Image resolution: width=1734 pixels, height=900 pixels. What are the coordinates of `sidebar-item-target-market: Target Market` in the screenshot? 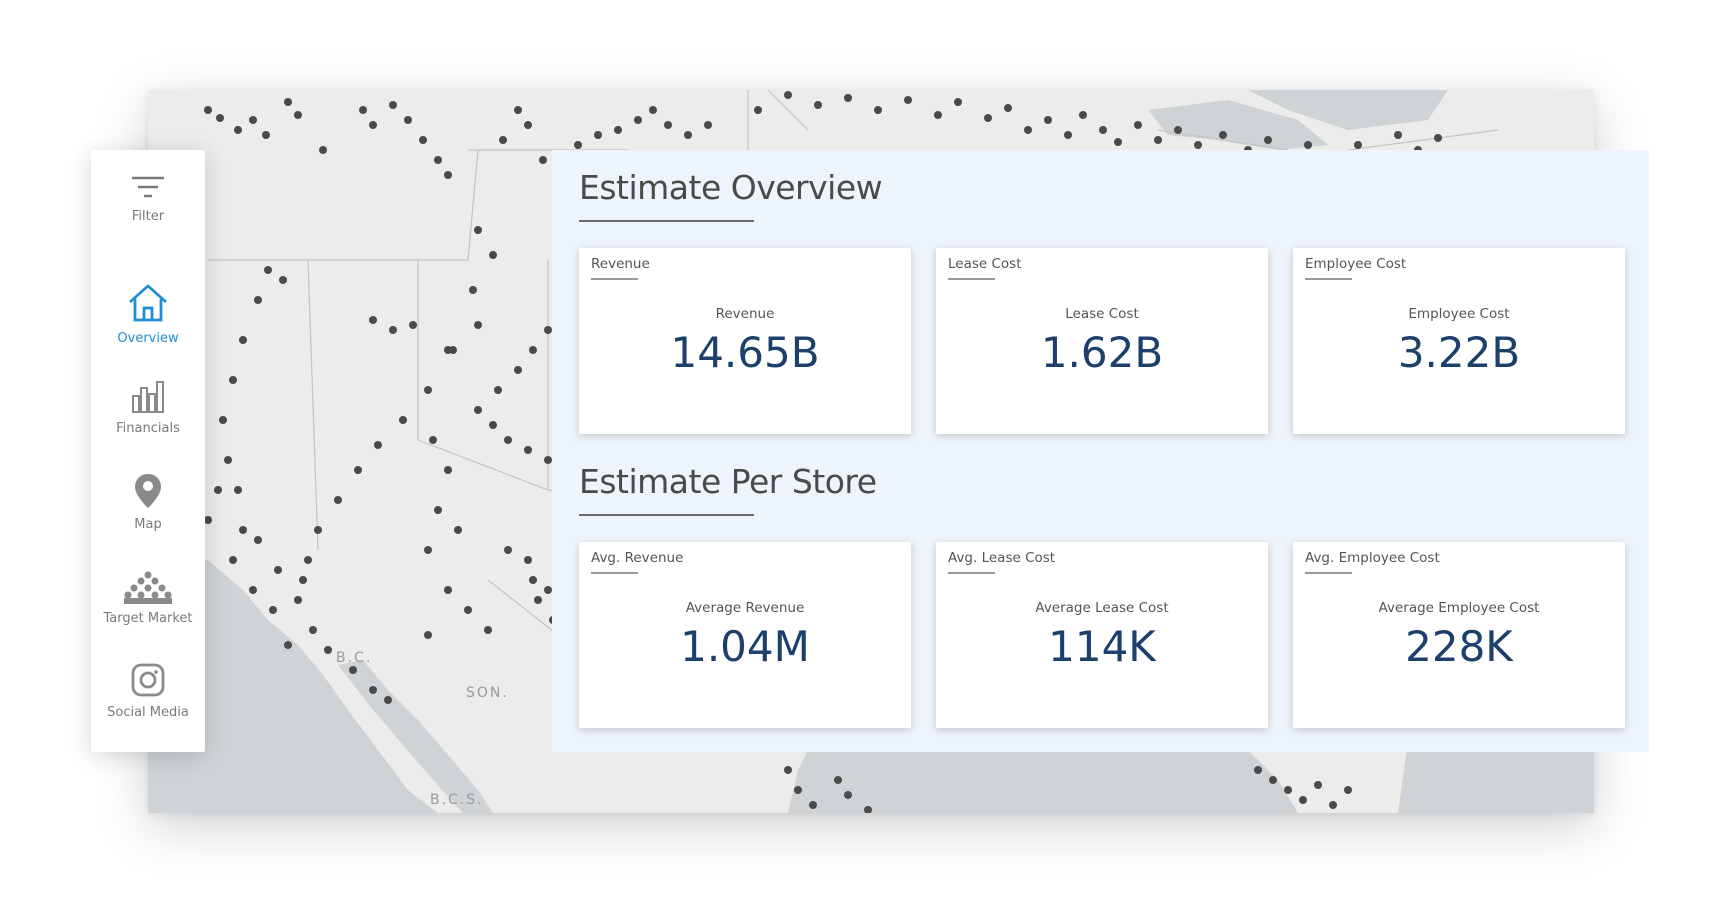 It's located at (148, 598).